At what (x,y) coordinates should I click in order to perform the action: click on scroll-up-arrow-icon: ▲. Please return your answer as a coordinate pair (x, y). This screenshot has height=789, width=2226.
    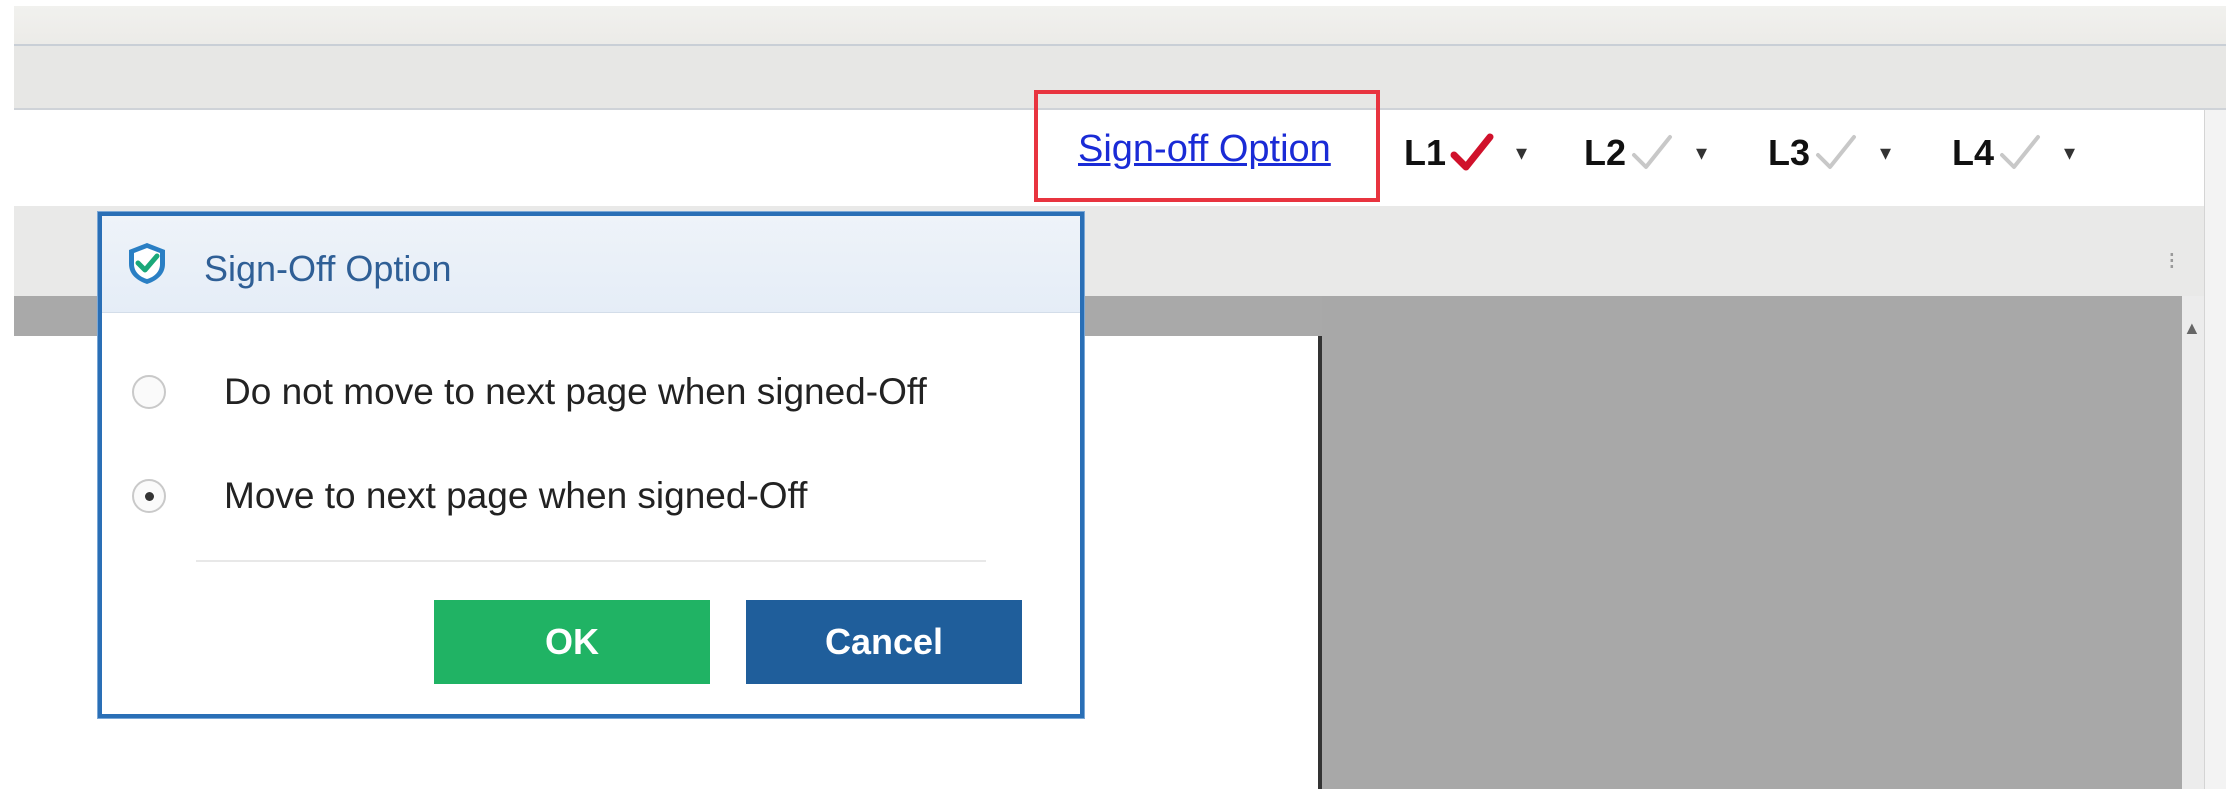
    Looking at the image, I should click on (2192, 328).